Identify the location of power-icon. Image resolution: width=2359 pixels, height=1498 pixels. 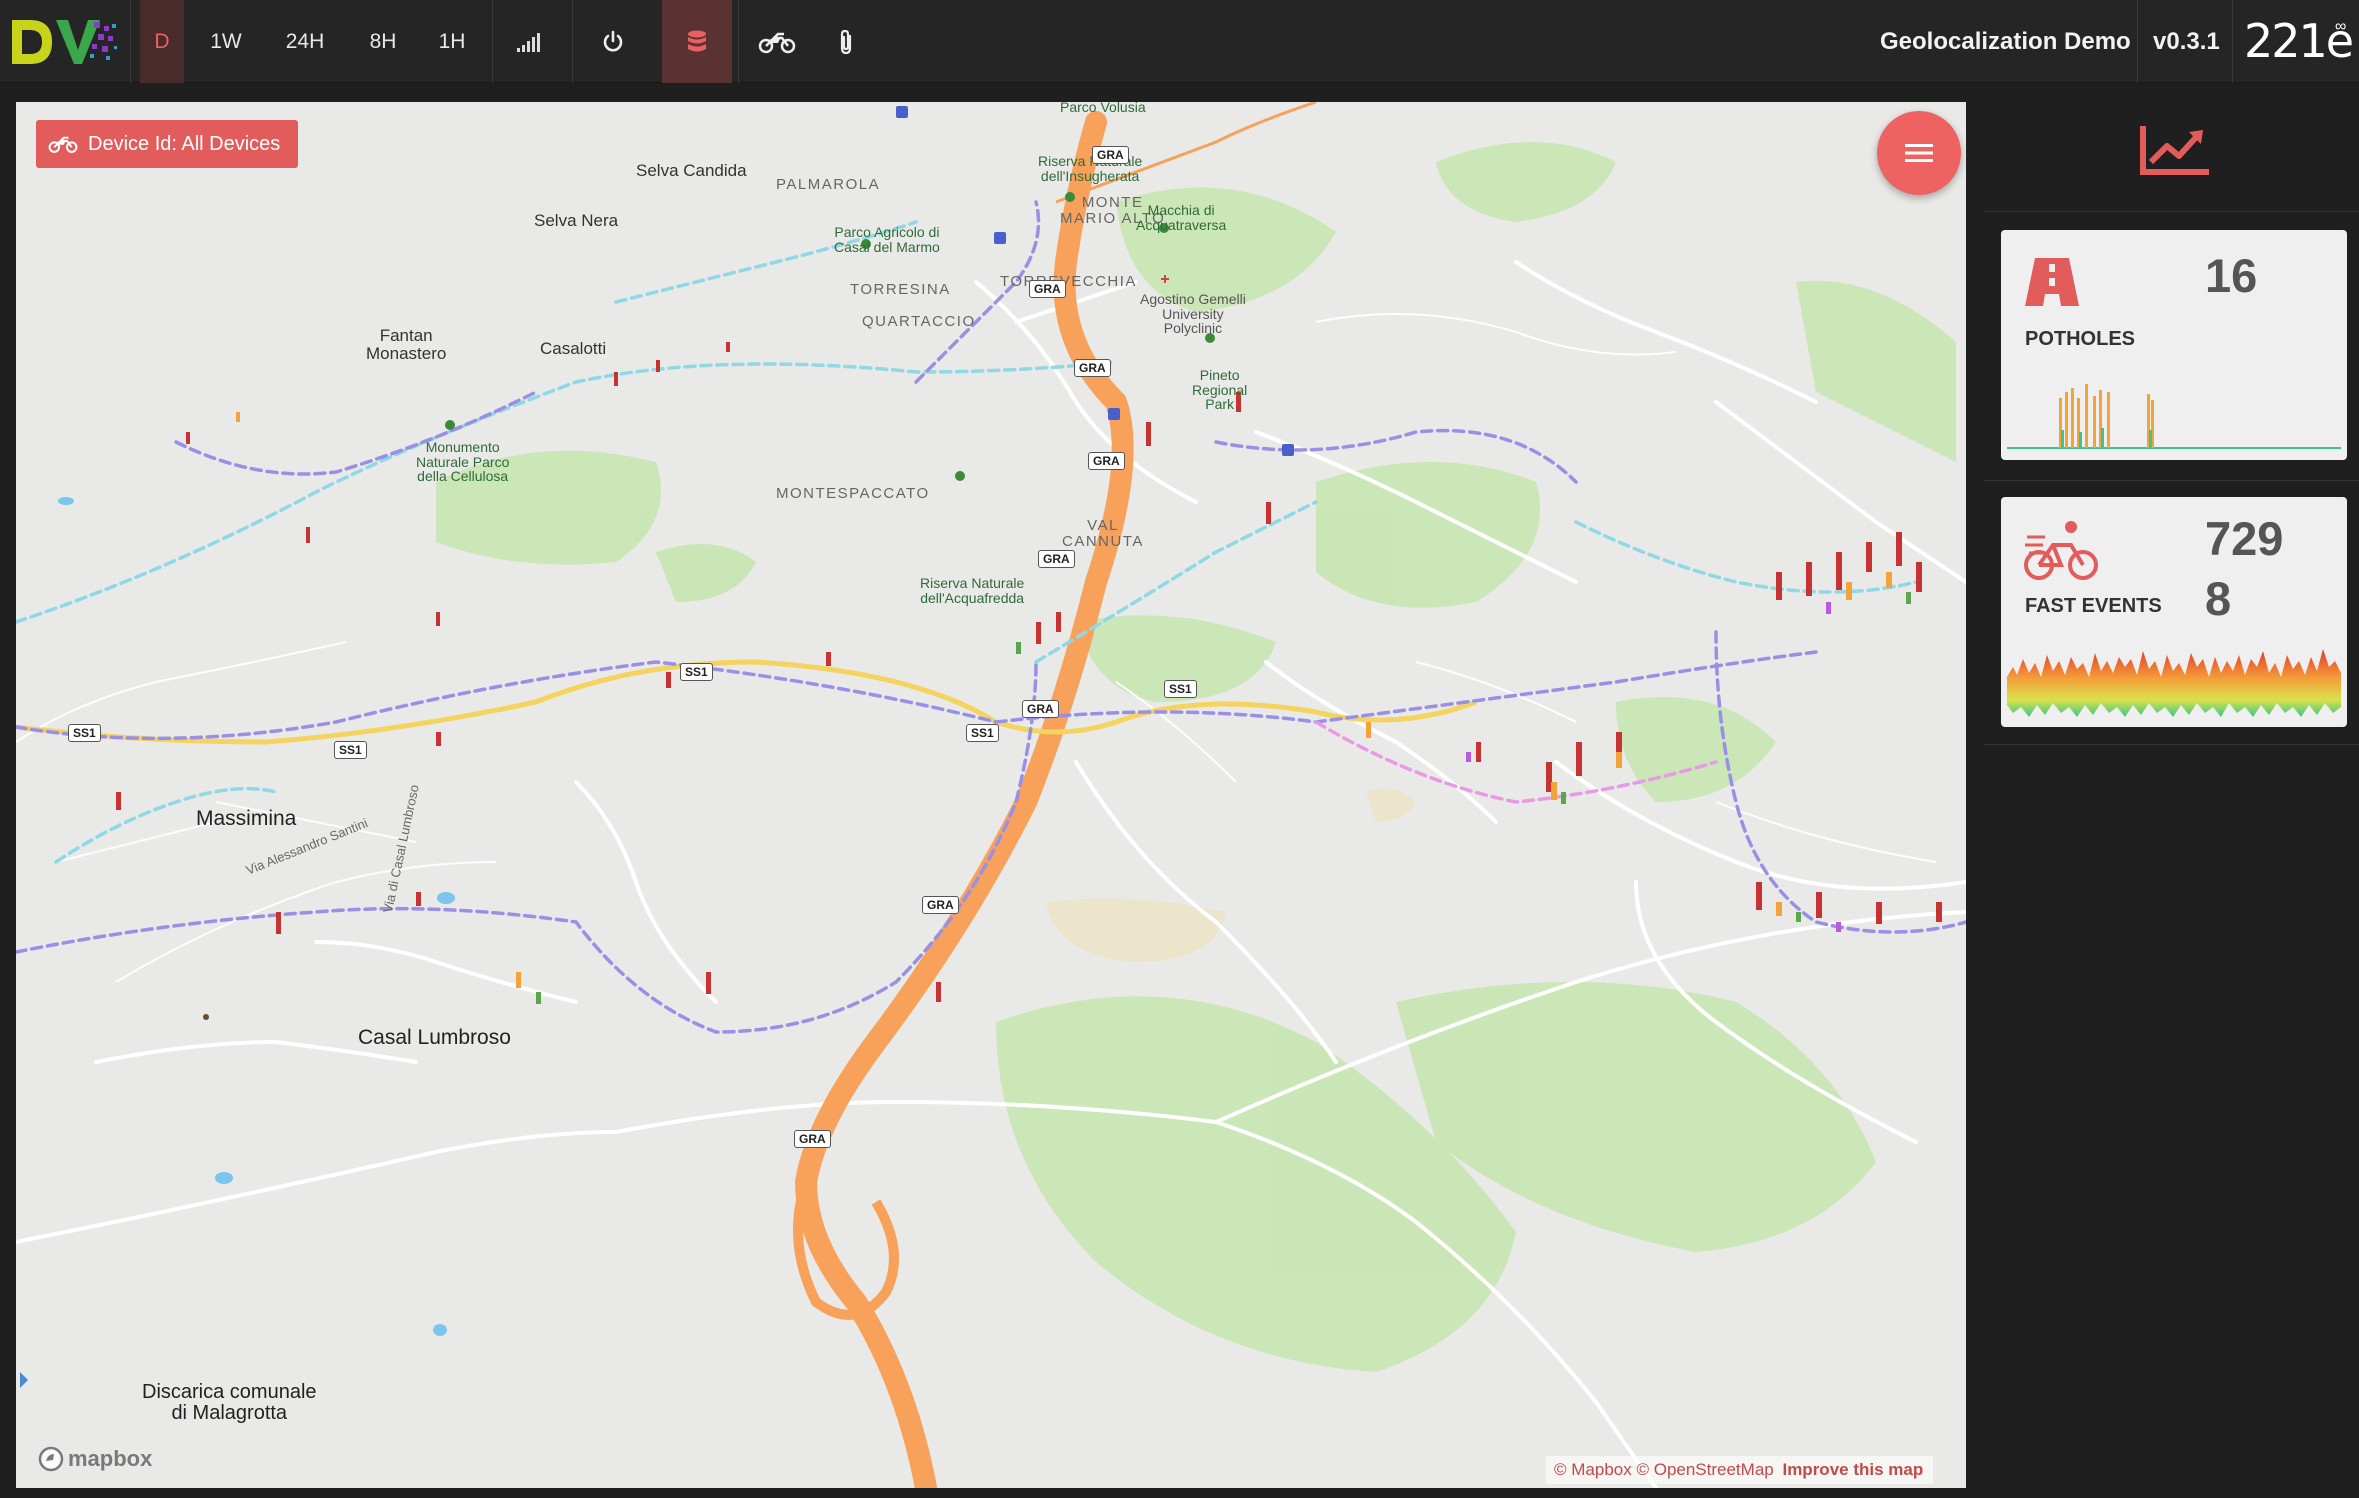
(613, 40).